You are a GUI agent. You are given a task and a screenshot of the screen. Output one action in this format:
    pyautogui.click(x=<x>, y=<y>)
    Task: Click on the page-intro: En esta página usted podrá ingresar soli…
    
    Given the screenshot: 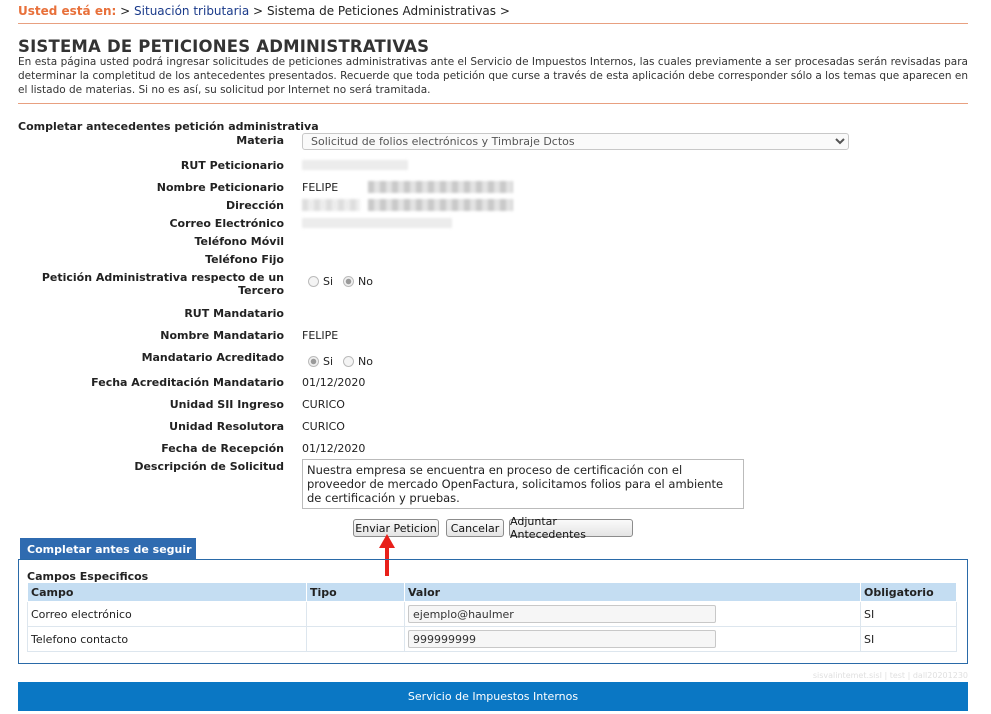 What is the action you would take?
    pyautogui.click(x=493, y=76)
    